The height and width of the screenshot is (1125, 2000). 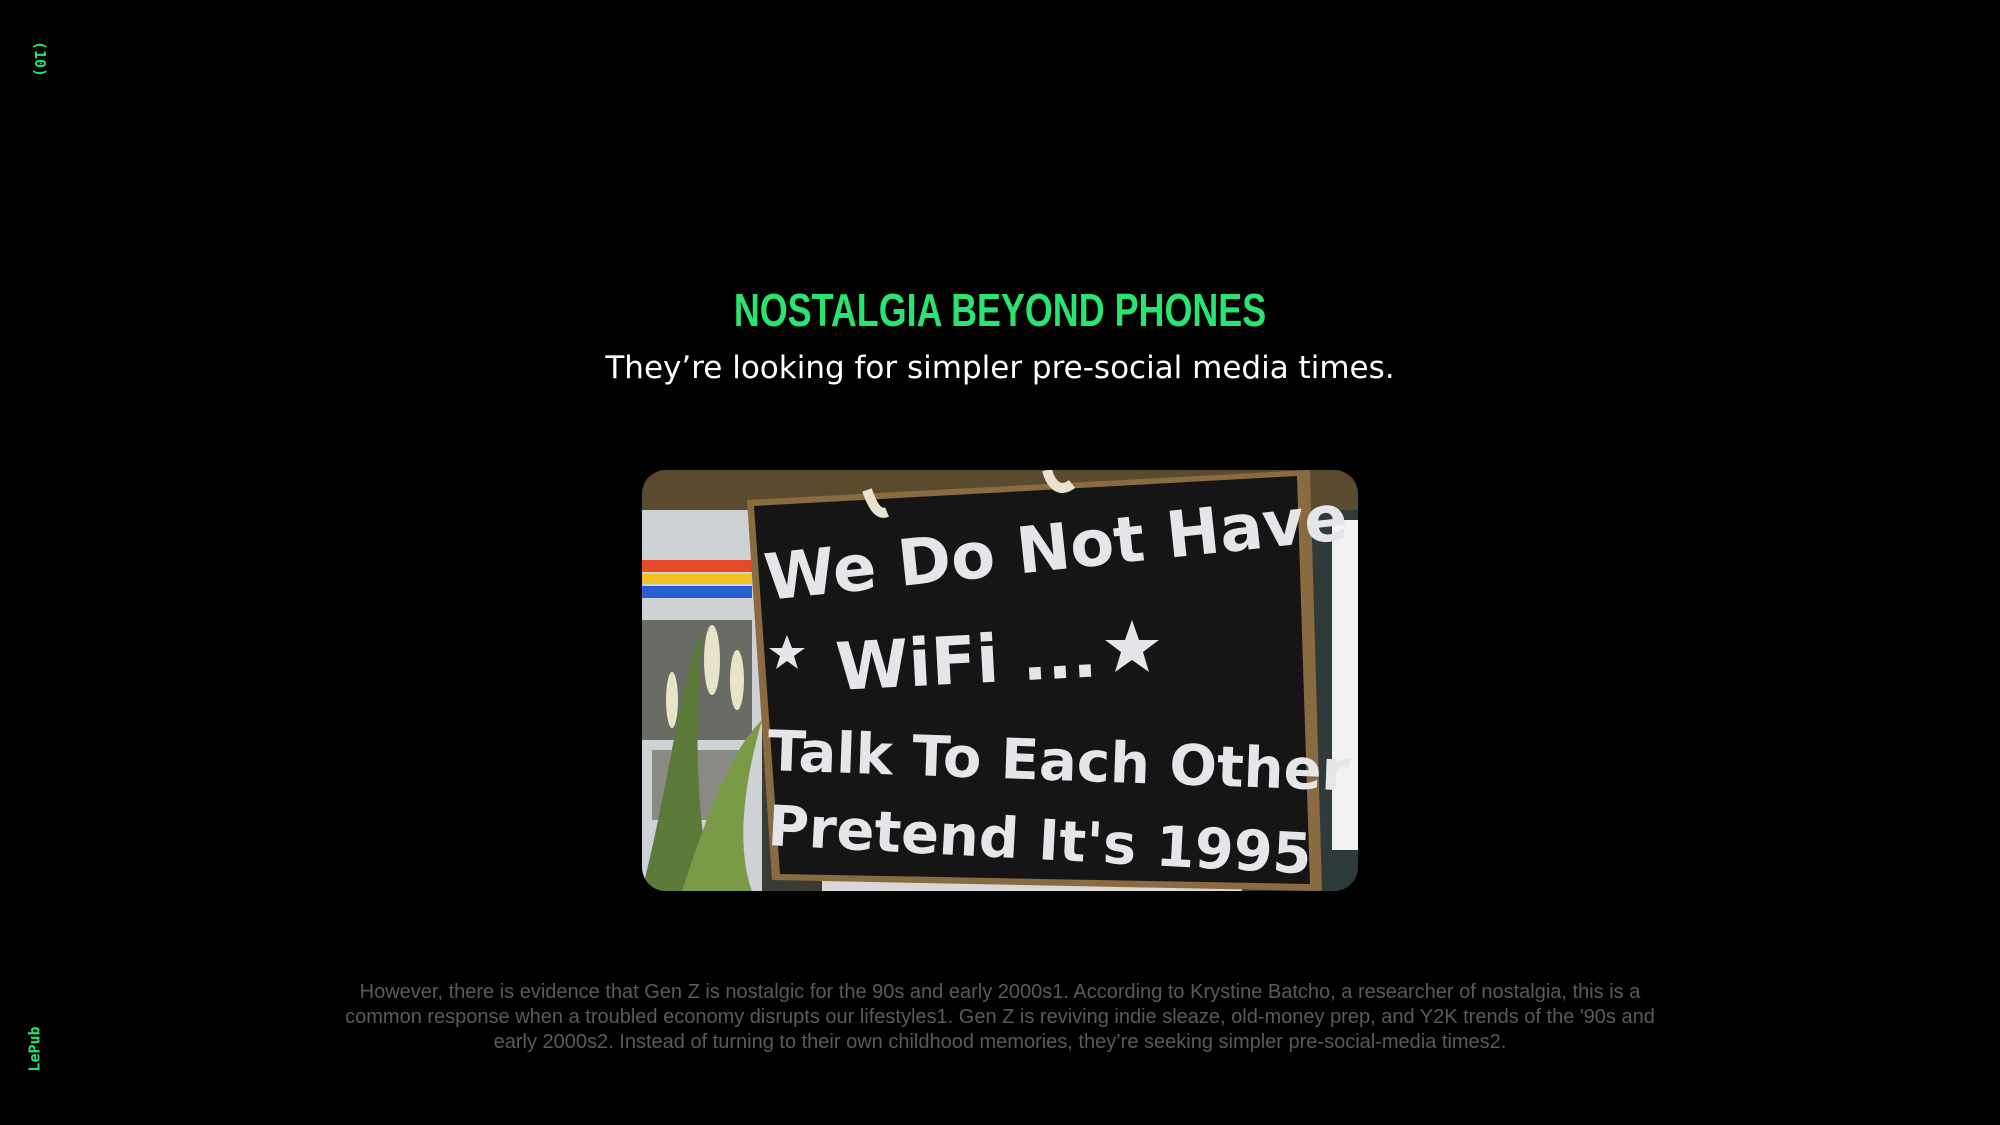 I want to click on slide-title: NOSTALGIA BEYOND PHONES, so click(x=1000, y=310).